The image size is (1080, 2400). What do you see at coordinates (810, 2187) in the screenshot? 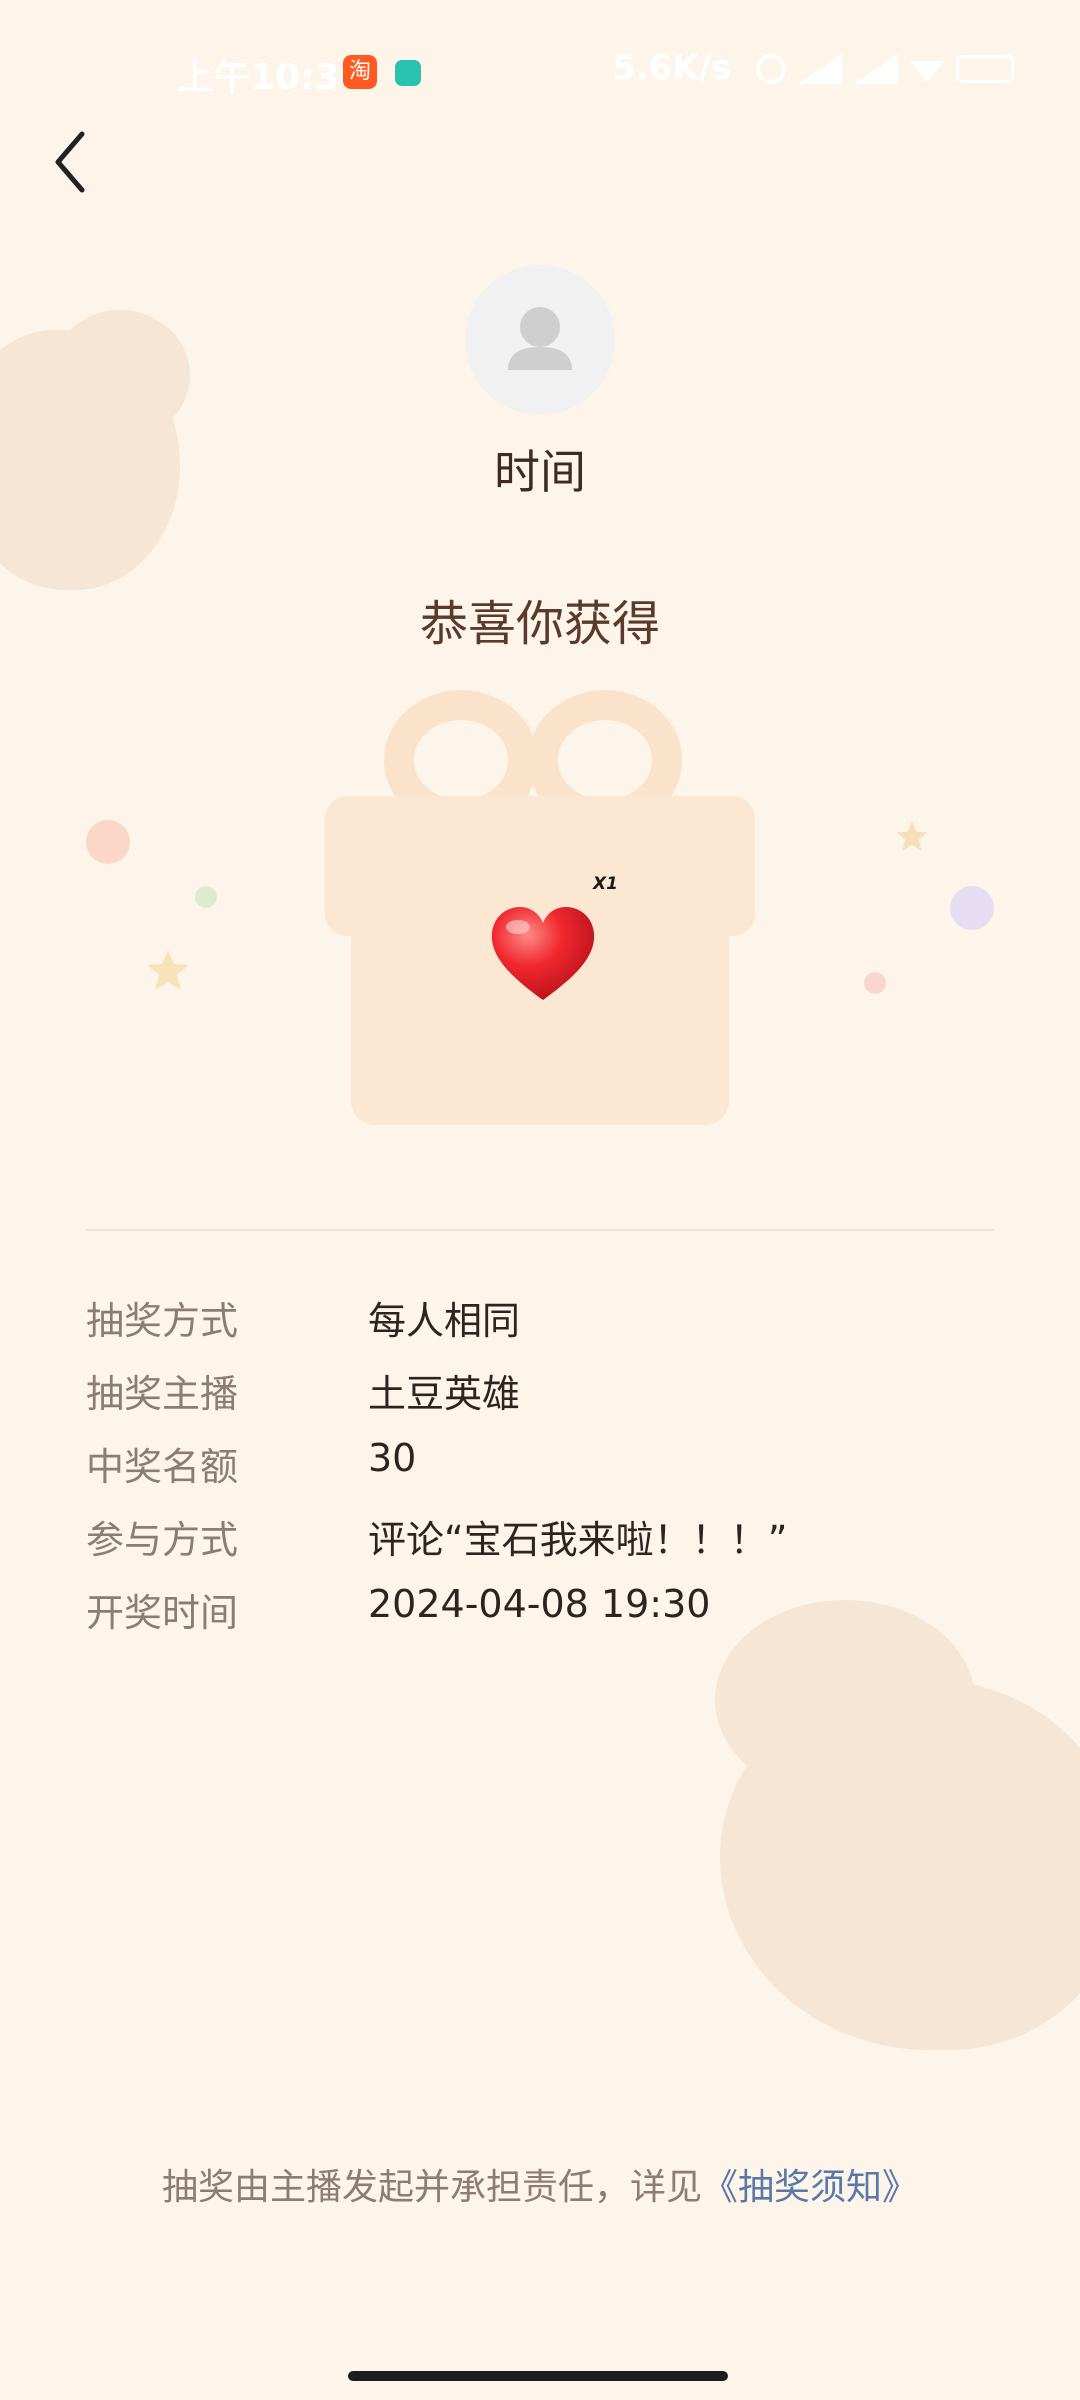
I see `lottery-rules-link: 《抽奖须知》` at bounding box center [810, 2187].